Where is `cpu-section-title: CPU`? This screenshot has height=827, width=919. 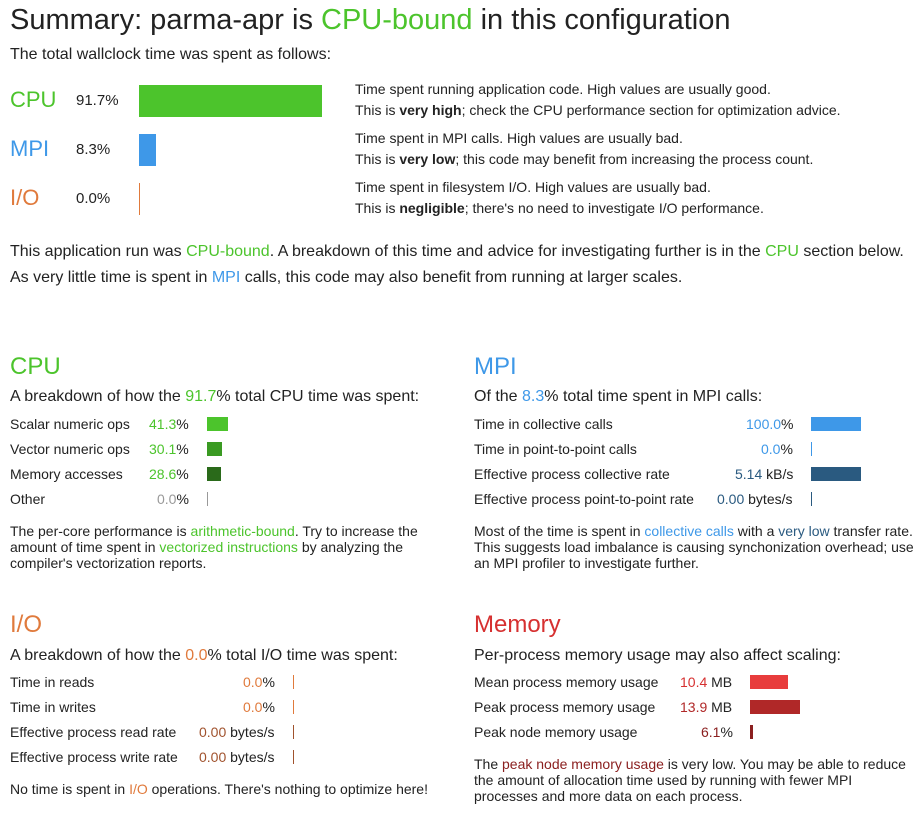 cpu-section-title: CPU is located at coordinates (35, 366).